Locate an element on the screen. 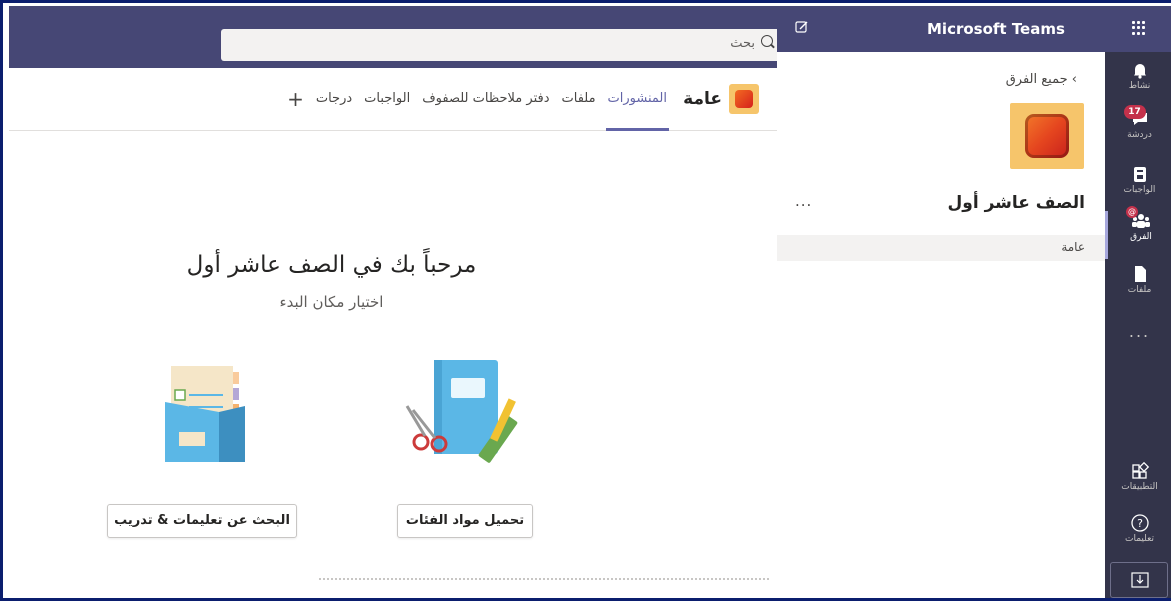 Image resolution: width=1171 pixels, height=601 pixels. rail-label: الواجبات is located at coordinates (1139, 190).